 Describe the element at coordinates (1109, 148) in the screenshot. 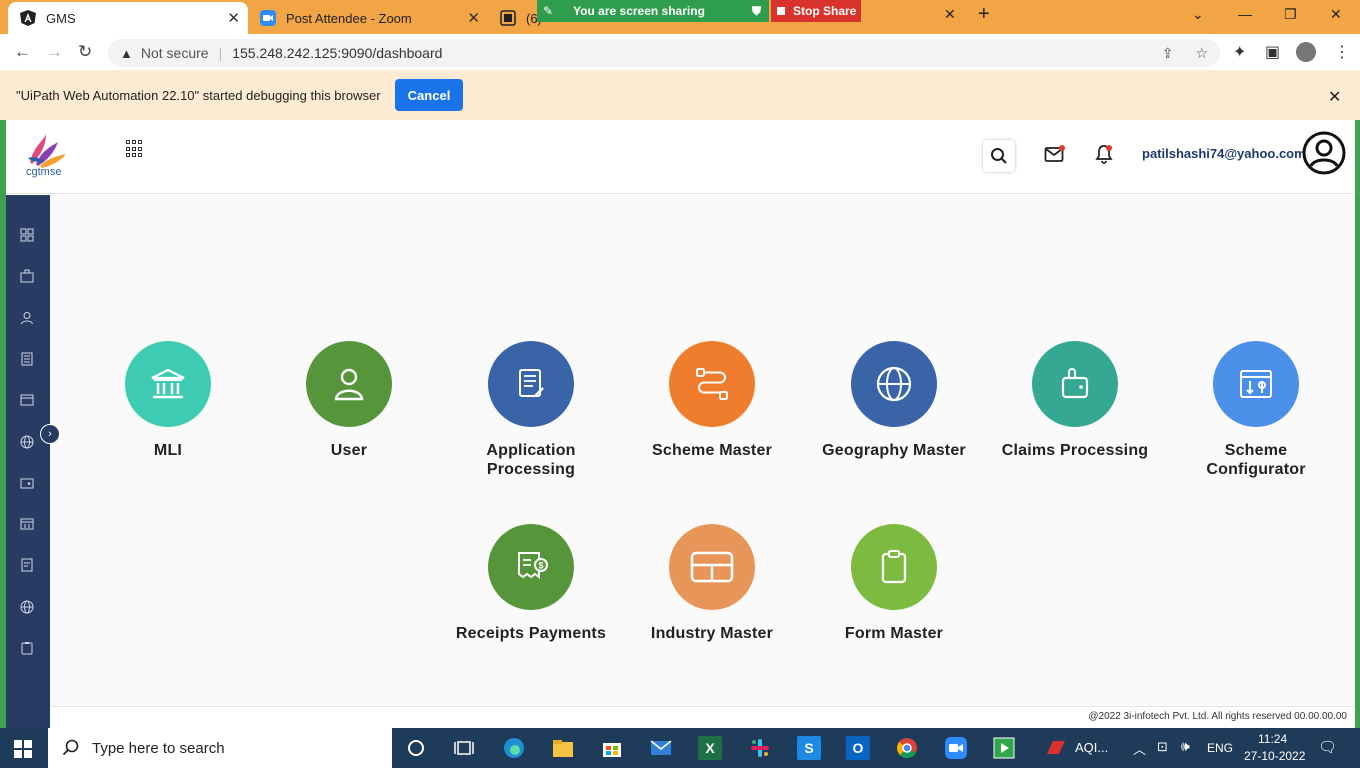

I see `notification-badge` at that location.